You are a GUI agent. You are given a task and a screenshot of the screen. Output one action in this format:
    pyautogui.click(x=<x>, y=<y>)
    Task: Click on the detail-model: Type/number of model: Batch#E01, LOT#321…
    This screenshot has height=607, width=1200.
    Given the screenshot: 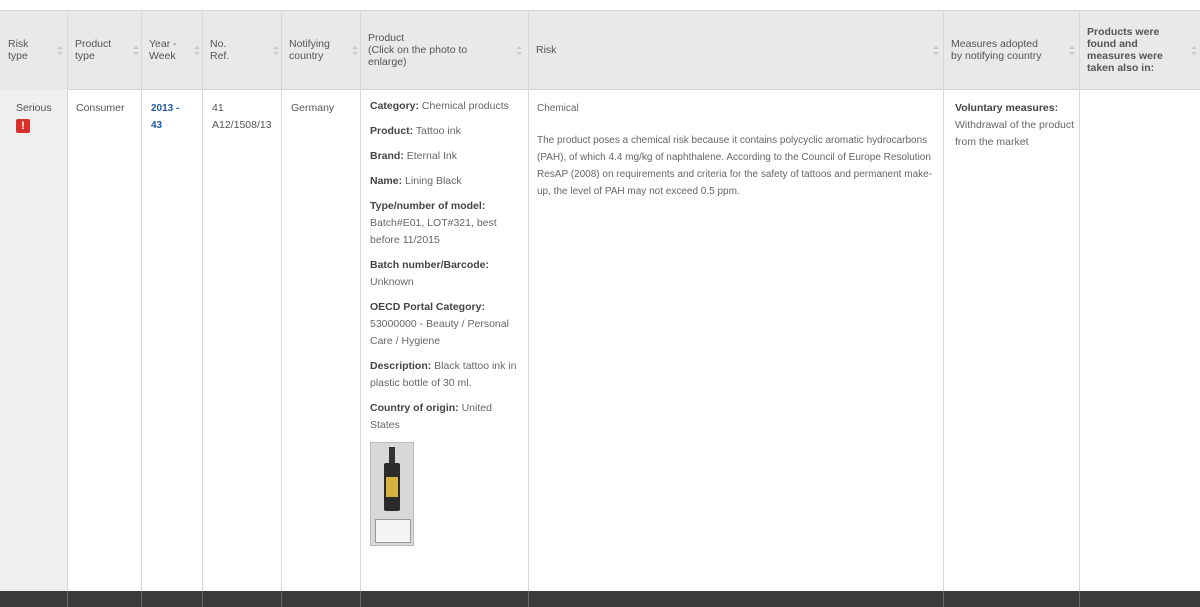 What is the action you would take?
    pyautogui.click(x=433, y=223)
    